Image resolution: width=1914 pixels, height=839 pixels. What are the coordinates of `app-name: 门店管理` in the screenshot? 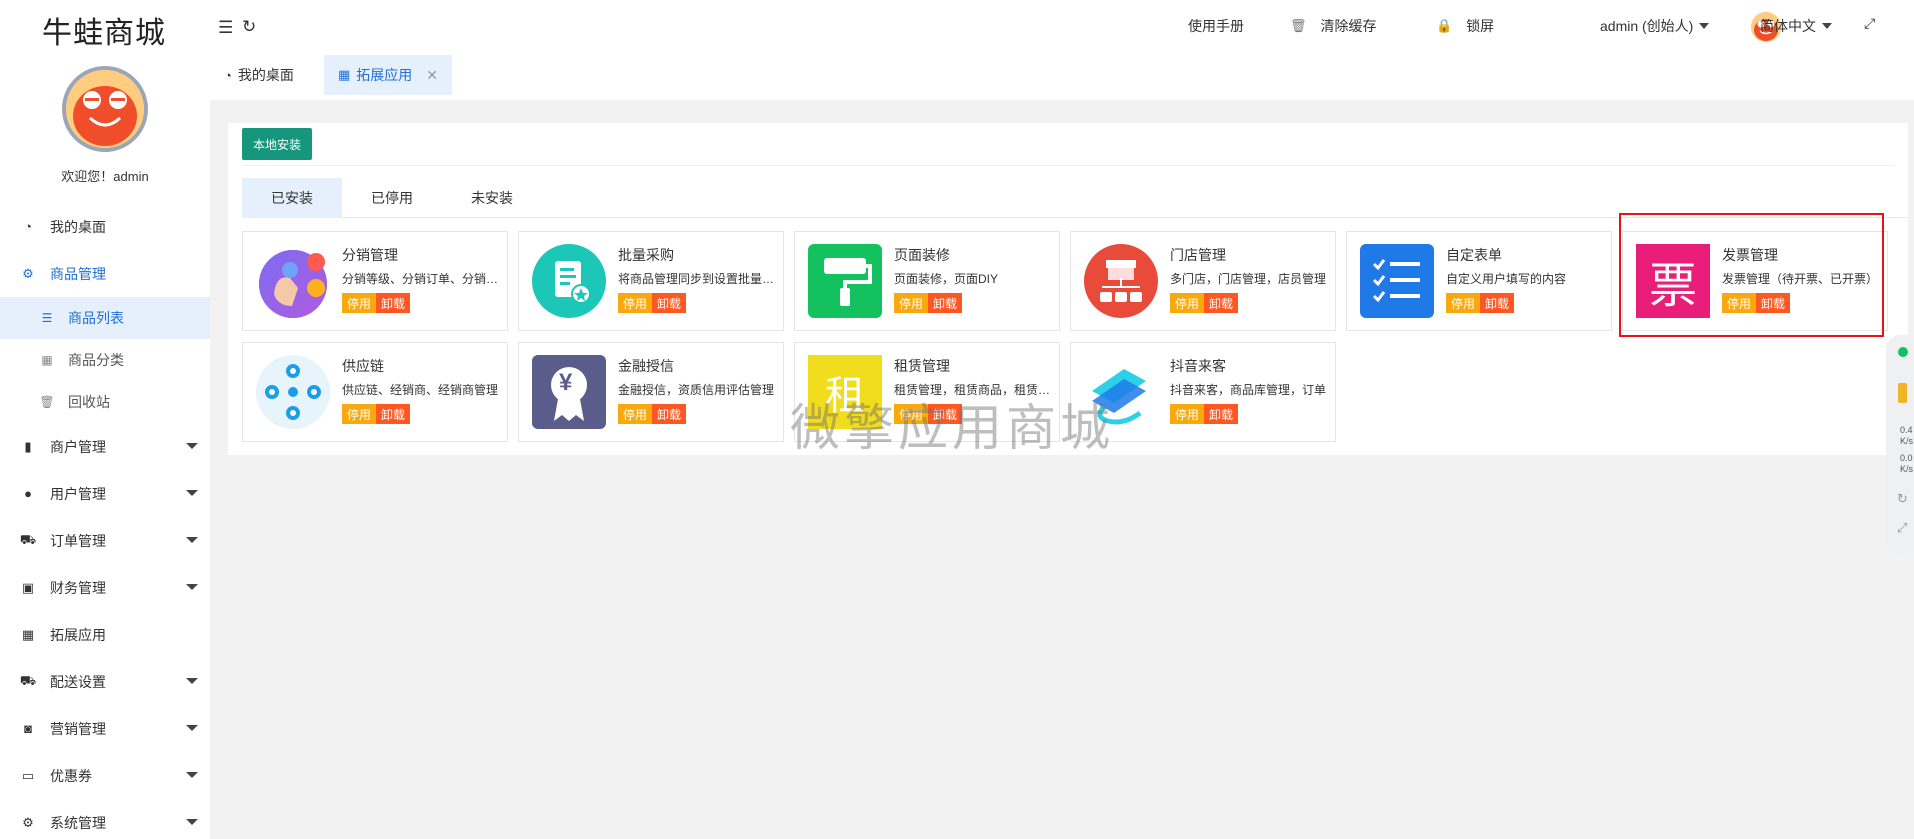 It's located at (1198, 255).